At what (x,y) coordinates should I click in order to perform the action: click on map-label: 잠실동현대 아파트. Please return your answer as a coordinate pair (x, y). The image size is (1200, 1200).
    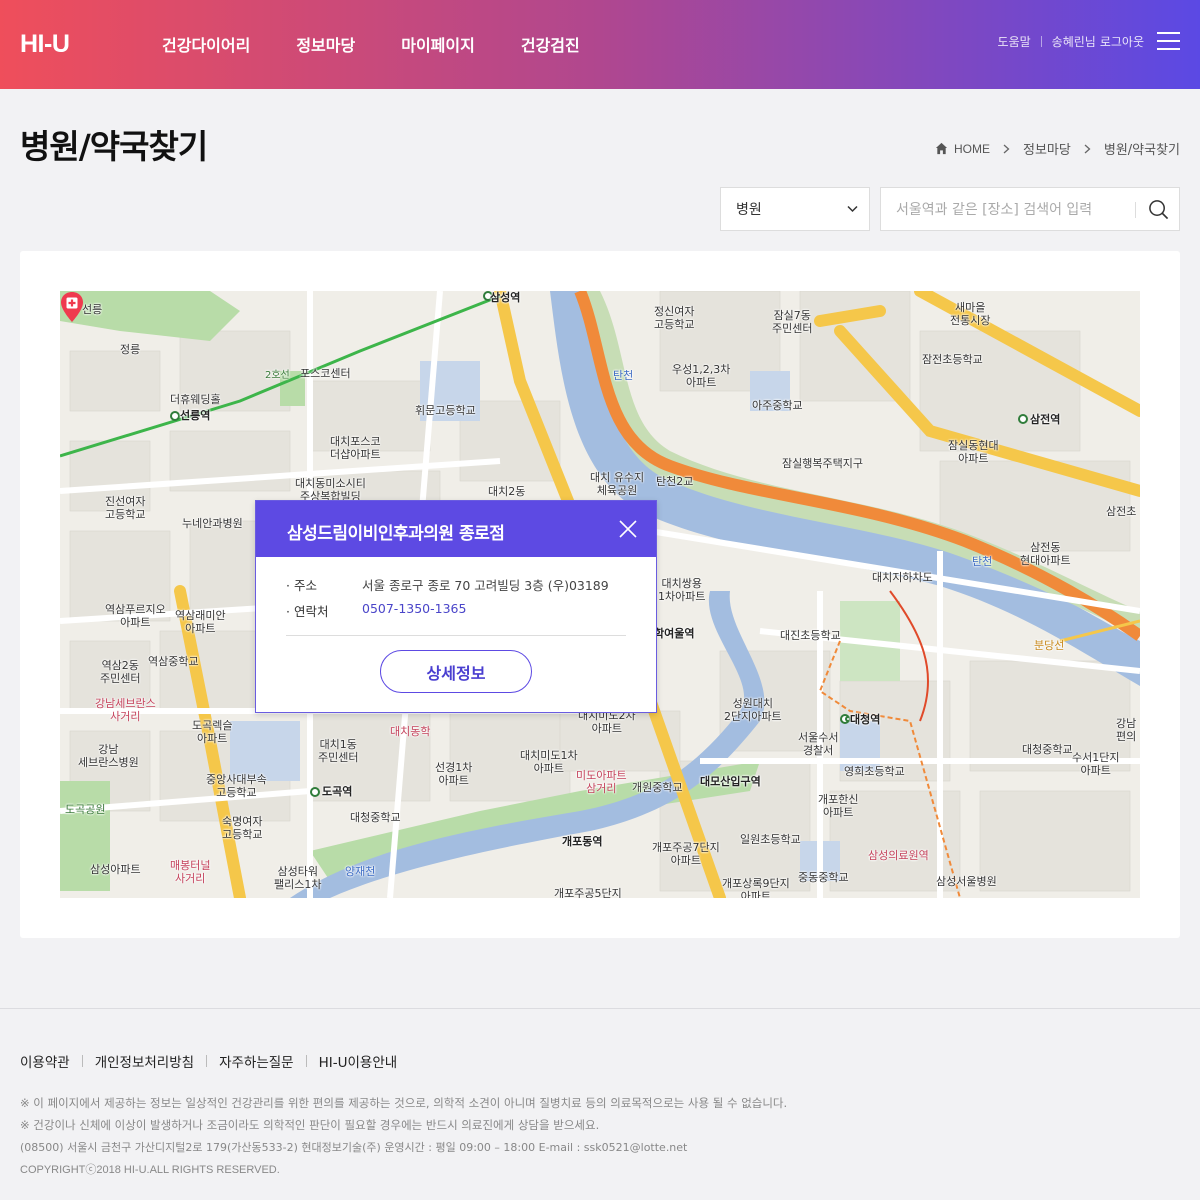
    Looking at the image, I should click on (973, 452).